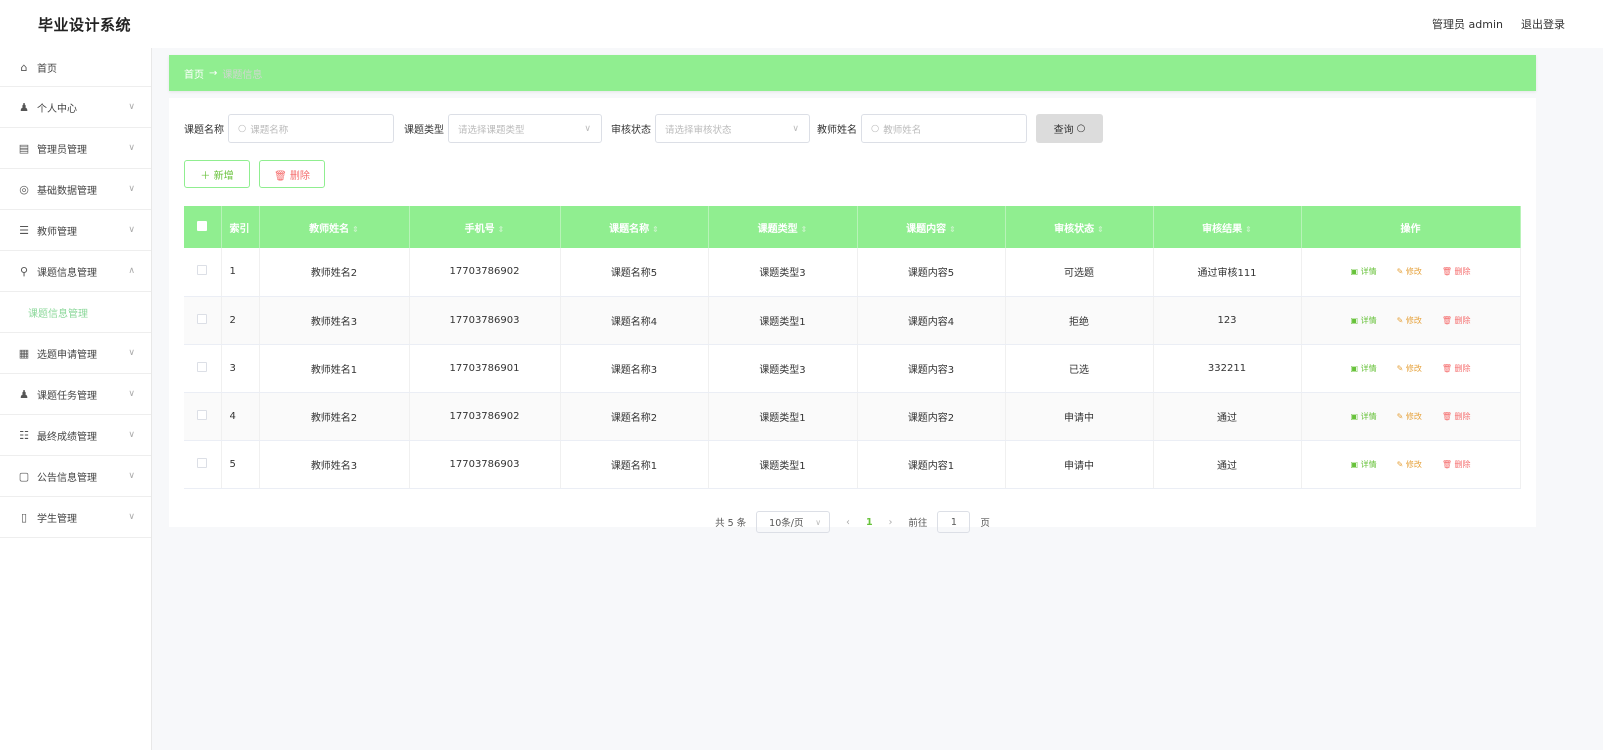  I want to click on sidebar-item: ▯ 学生管理 ∨, so click(75, 517).